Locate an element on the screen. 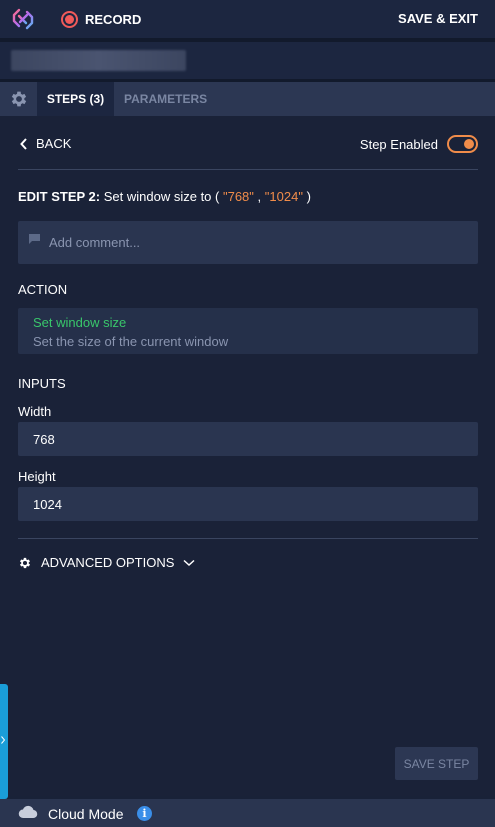  step-arg-height: "1024" is located at coordinates (283, 196).